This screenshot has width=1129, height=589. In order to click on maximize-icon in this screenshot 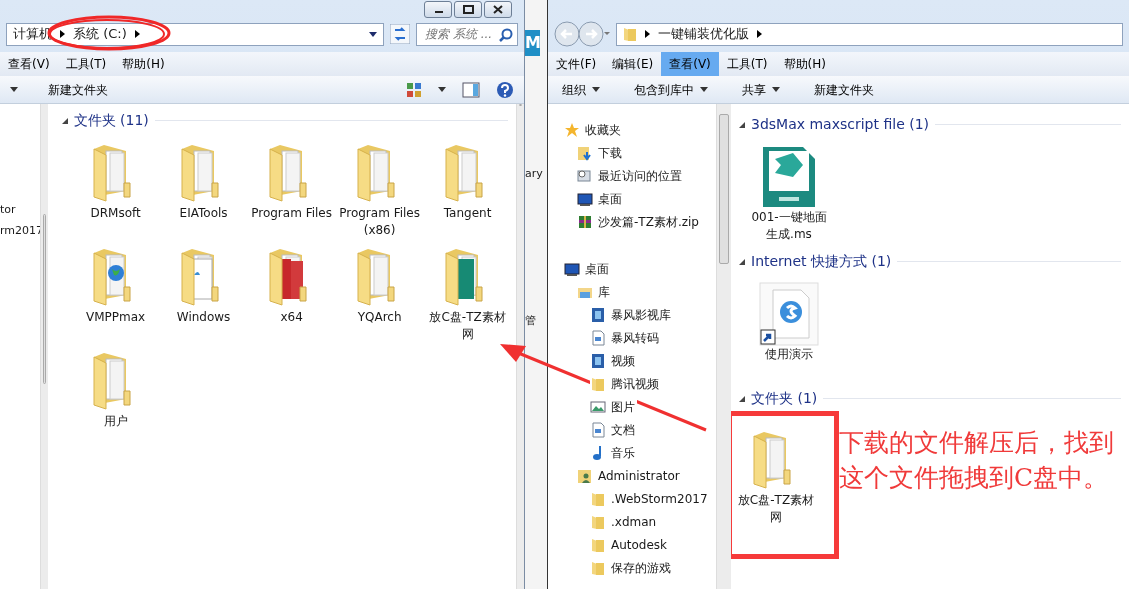, I will do `click(468, 9)`.